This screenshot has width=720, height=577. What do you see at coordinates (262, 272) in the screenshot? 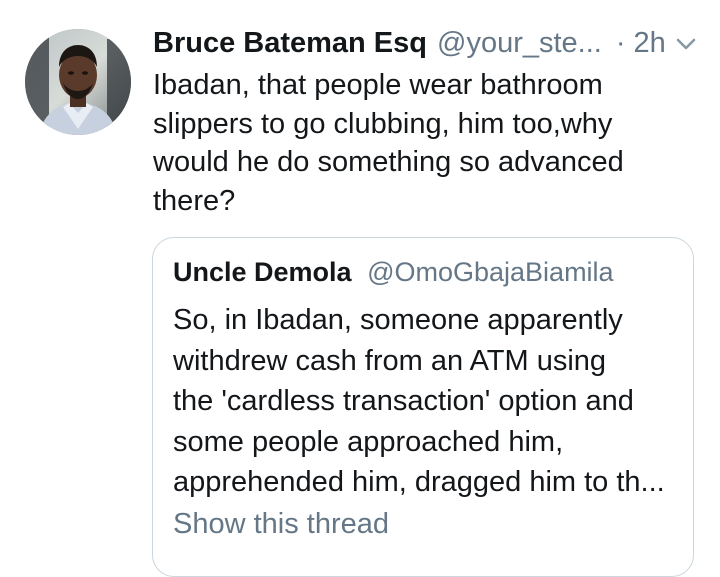
I see `quoted-author-name: Uncle Demola` at bounding box center [262, 272].